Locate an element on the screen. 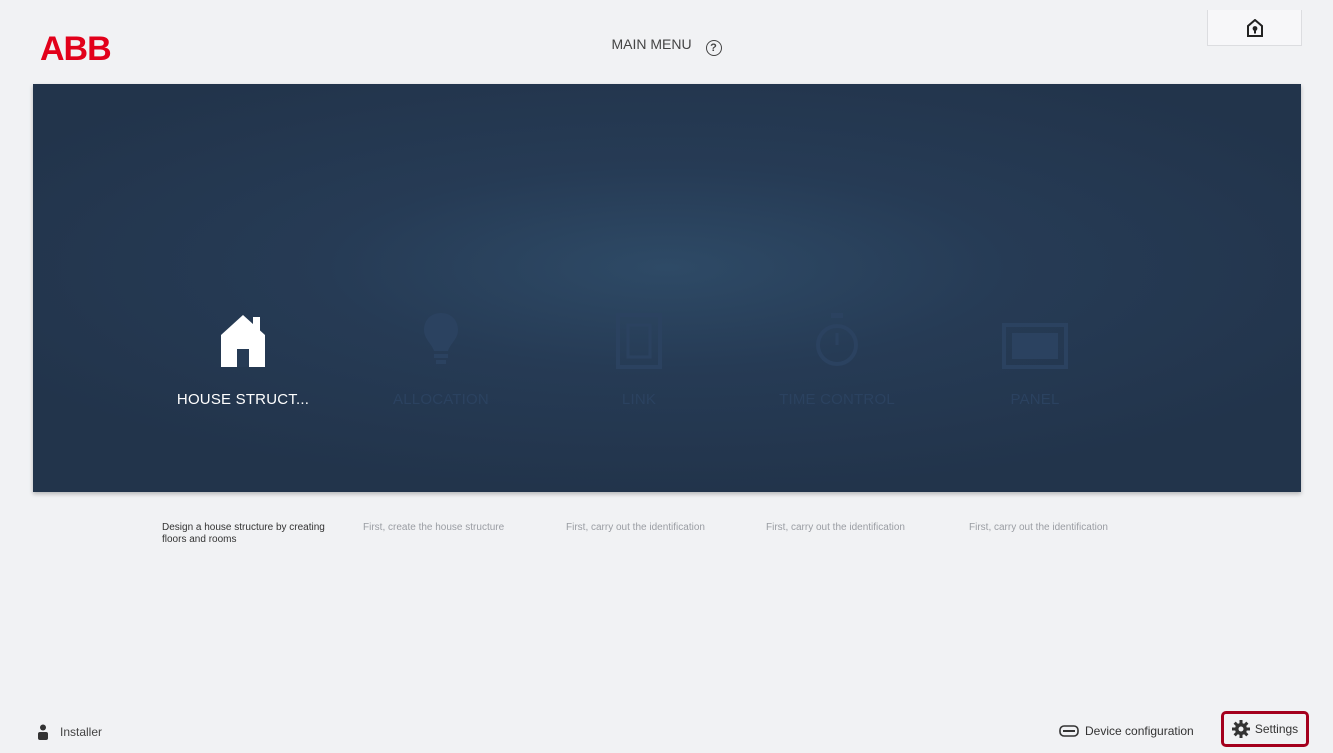 The height and width of the screenshot is (753, 1333). link-panel-icon is located at coordinates (639, 341).